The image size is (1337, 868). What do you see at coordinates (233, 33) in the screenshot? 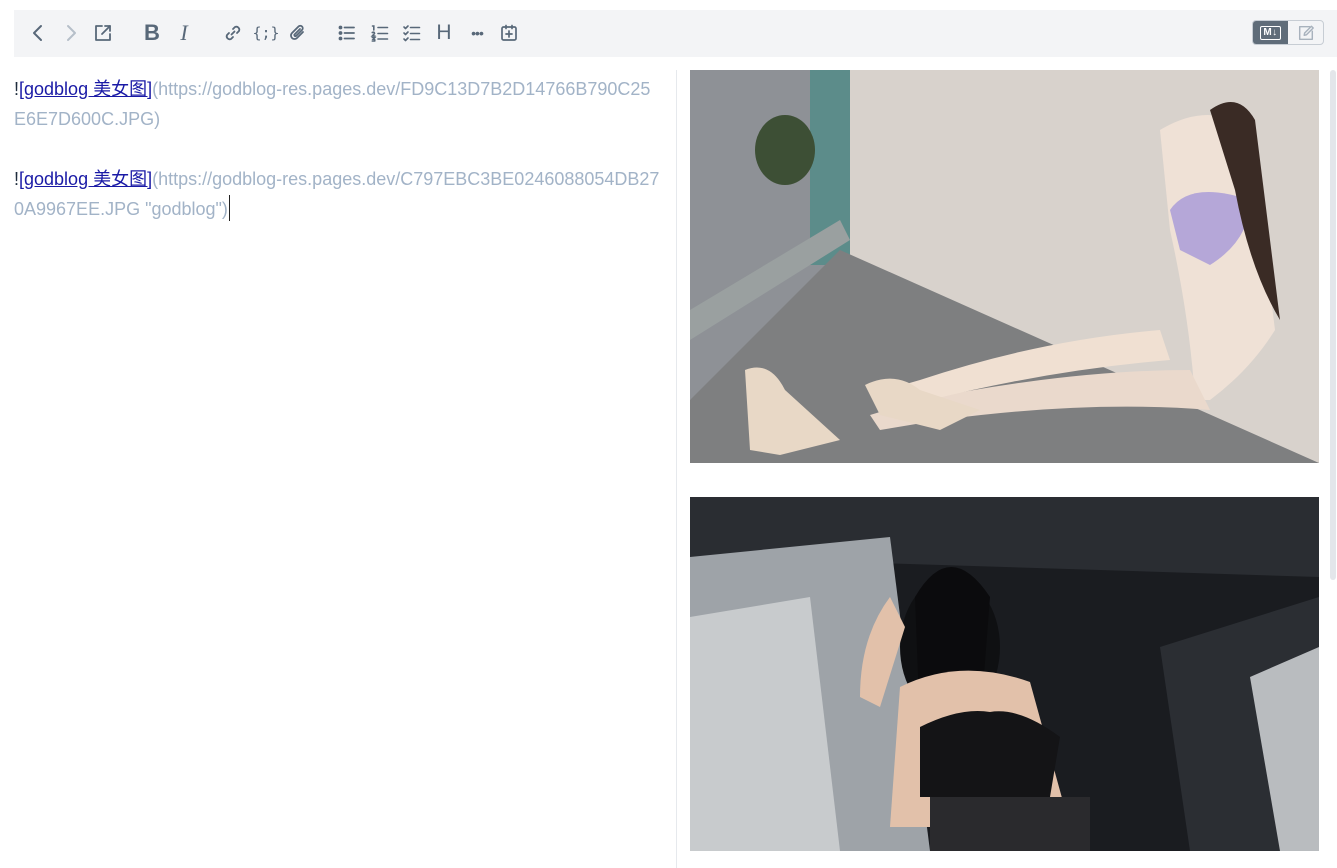
I see `link-icon` at bounding box center [233, 33].